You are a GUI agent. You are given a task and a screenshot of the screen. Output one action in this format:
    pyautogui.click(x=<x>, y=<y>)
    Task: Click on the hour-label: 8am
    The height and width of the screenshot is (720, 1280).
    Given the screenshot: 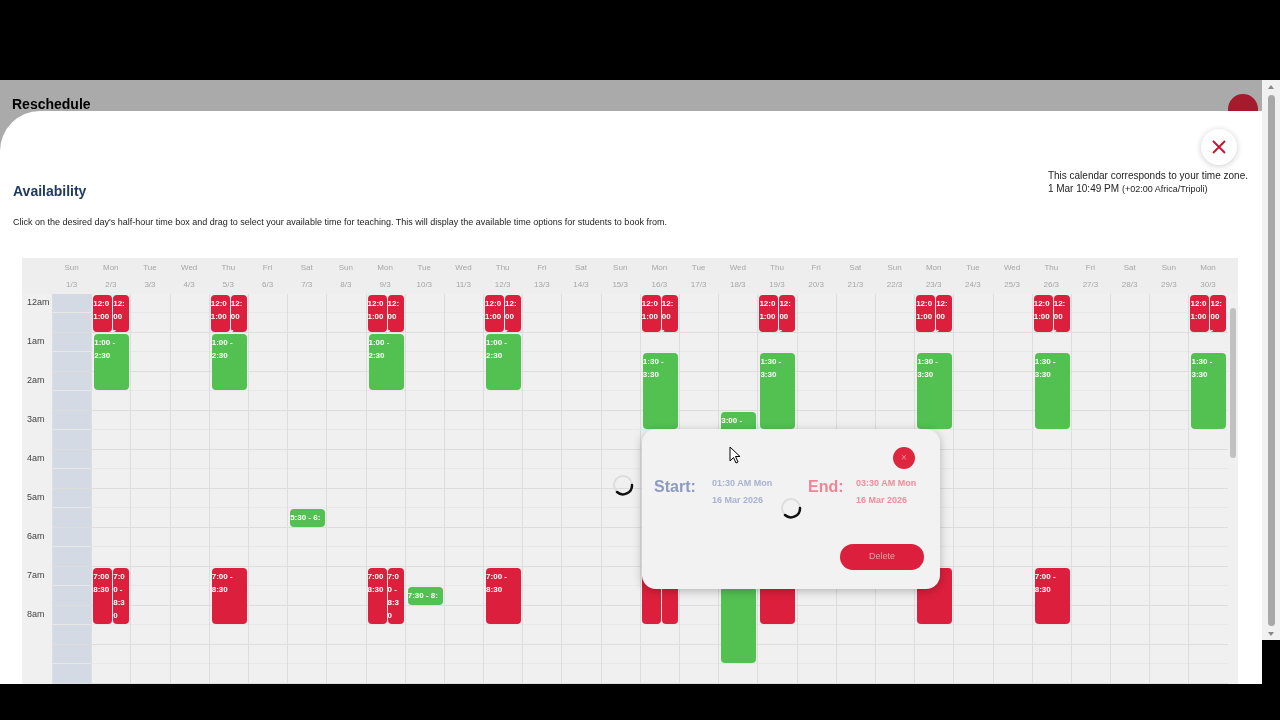 What is the action you would take?
    pyautogui.click(x=36, y=613)
    